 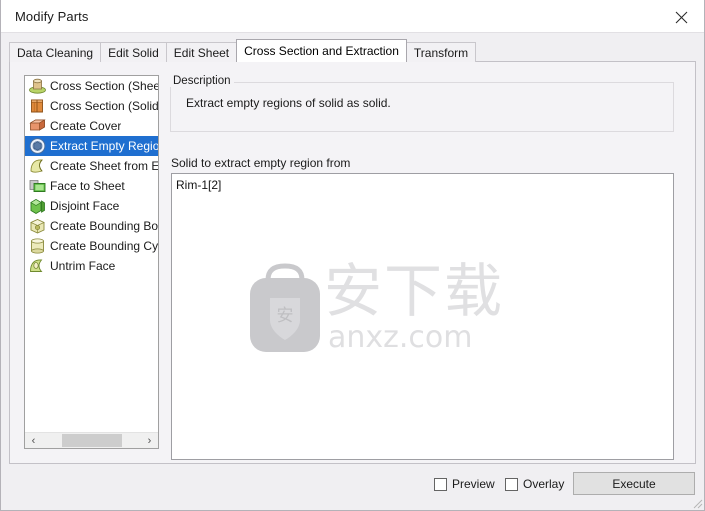 I want to click on untrim-face-icon, so click(x=37, y=266).